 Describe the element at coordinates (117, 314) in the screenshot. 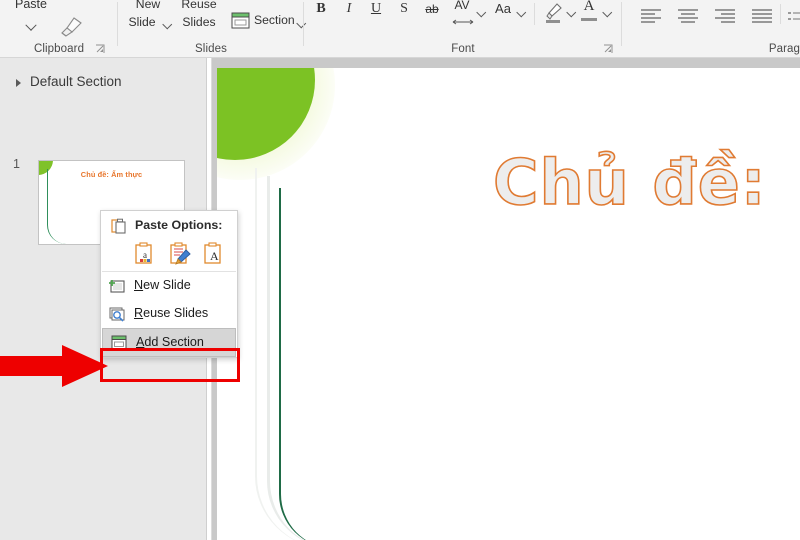

I see `reuse-slides-icon` at that location.